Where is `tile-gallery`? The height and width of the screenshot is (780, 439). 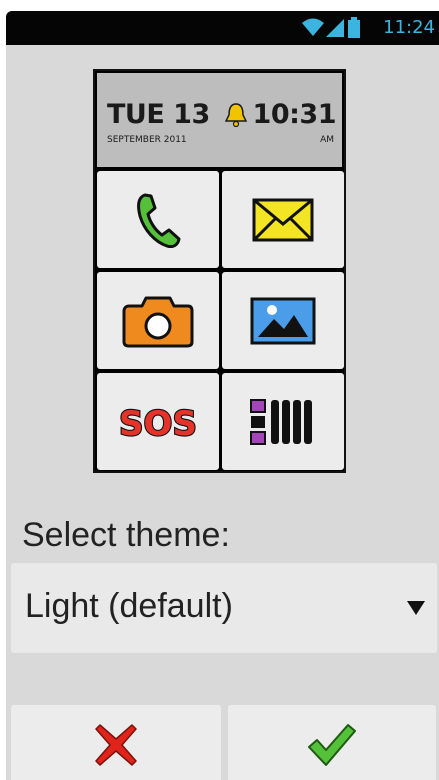
tile-gallery is located at coordinates (283, 320).